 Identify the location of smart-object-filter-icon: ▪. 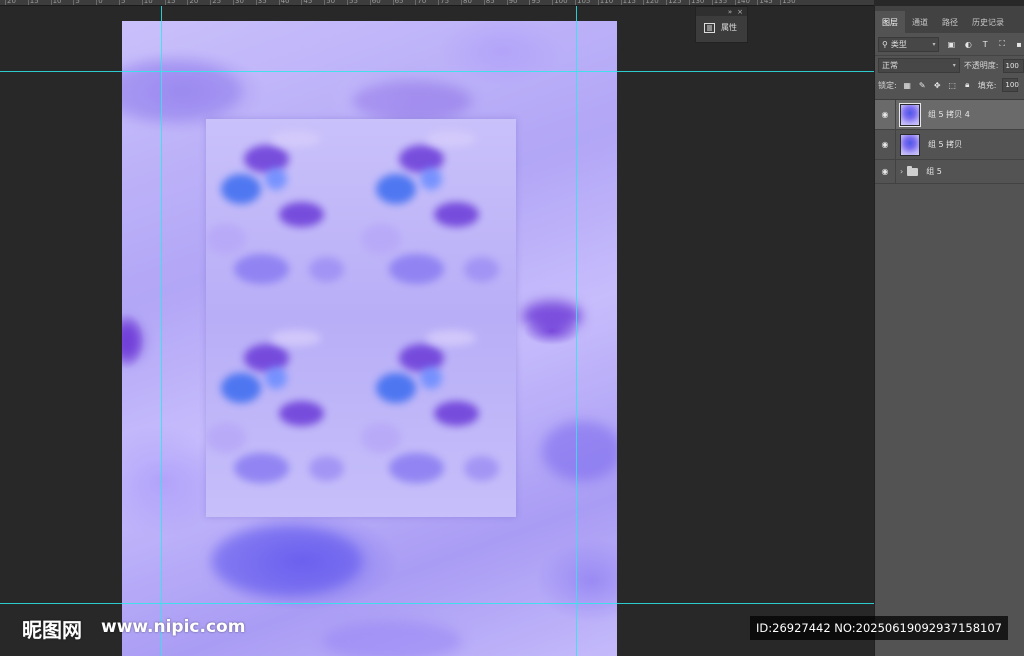
(1019, 44).